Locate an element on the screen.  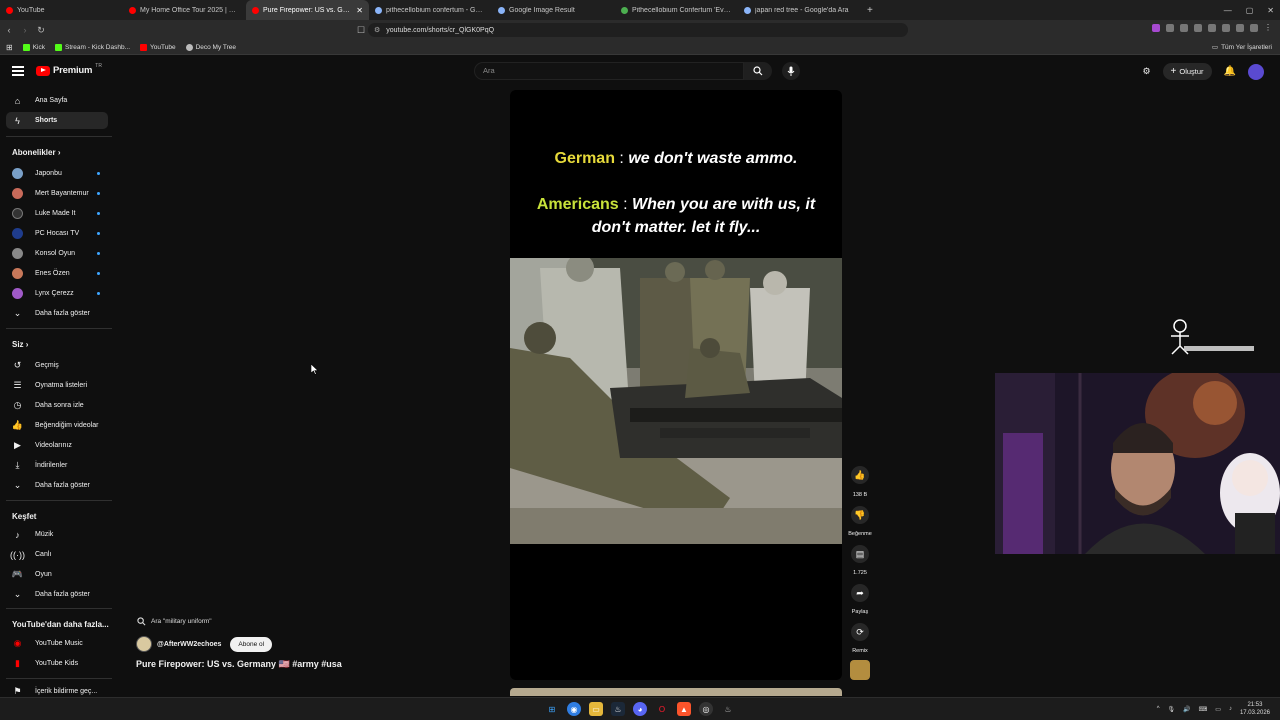
subscriptions-header: Abonelikler › is located at coordinates (36, 152).